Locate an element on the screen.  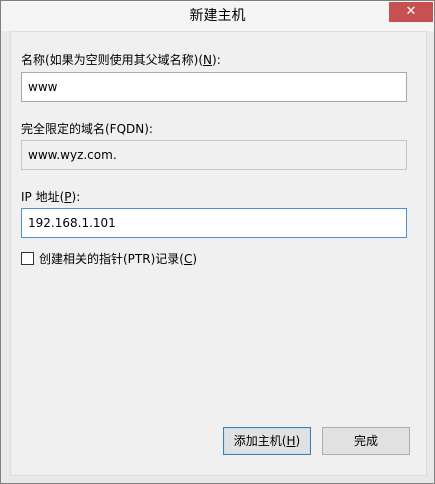
ptr-label-text: 创建相关的指针(PTR)记录( is located at coordinates (111, 258).